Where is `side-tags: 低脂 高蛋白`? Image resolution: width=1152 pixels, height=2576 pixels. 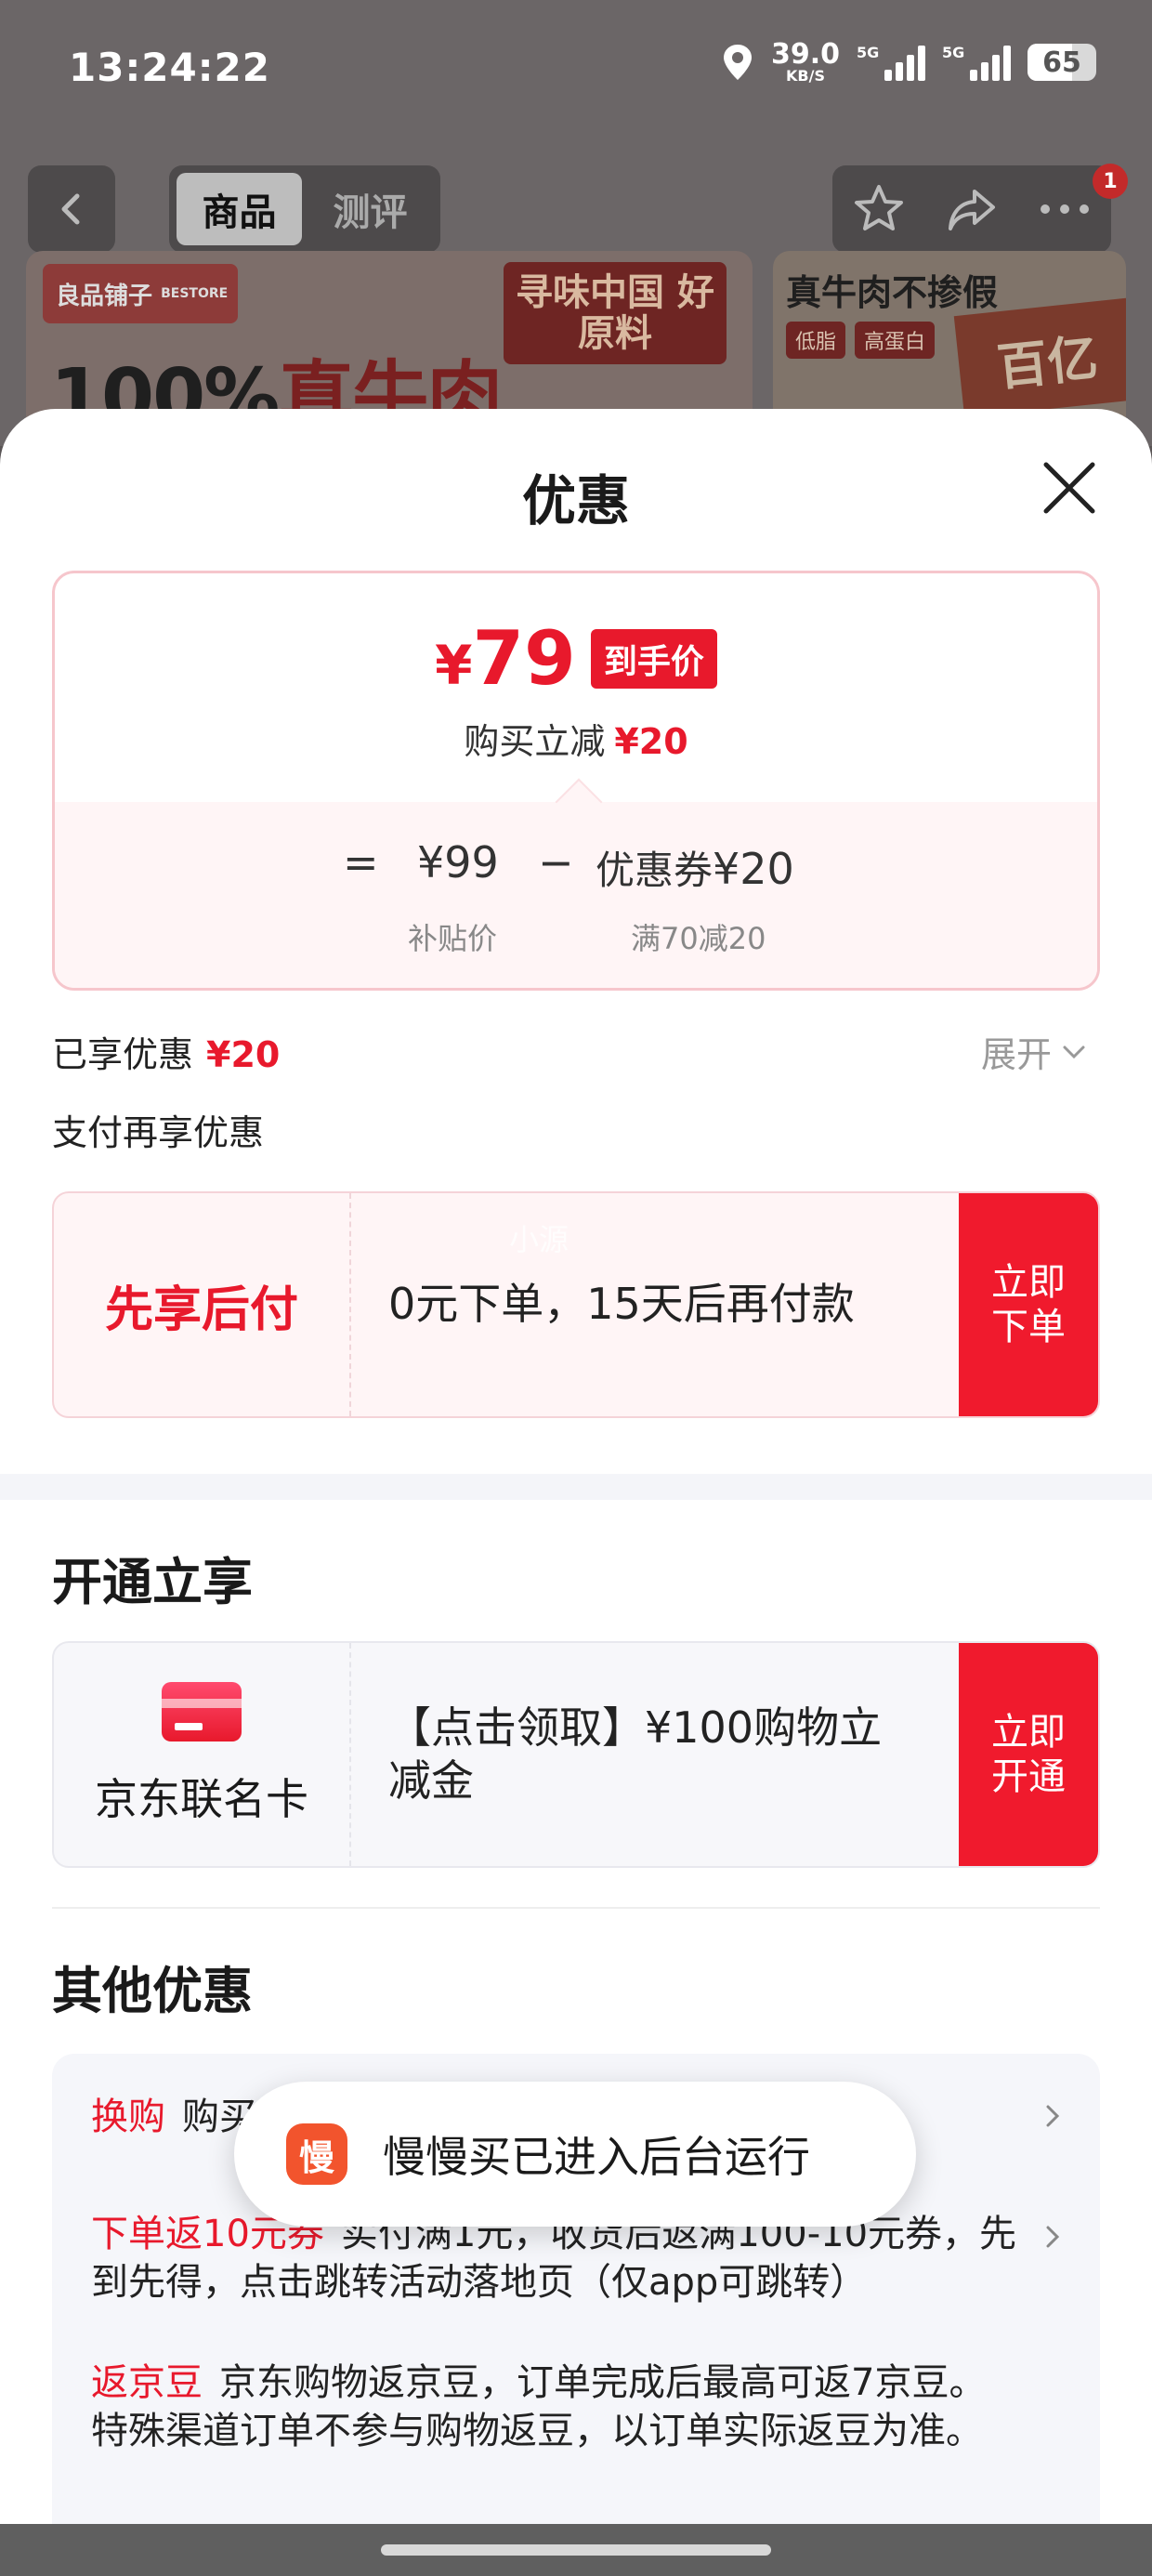
side-tags: 低脂 高蛋白 is located at coordinates (861, 340).